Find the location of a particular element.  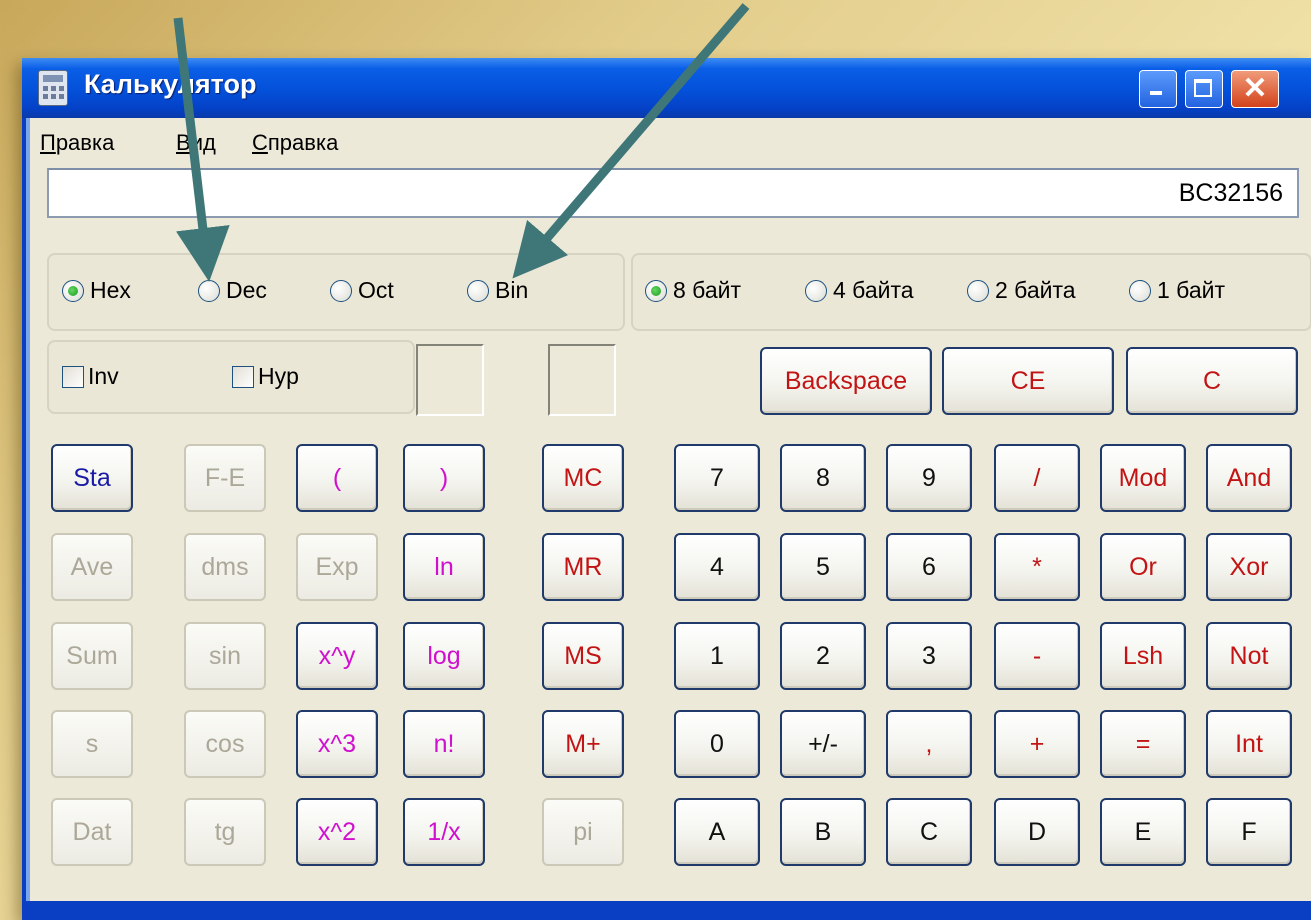

word-size-group: 8 байт 4 байта 2 байта 1 байт is located at coordinates (971, 292).